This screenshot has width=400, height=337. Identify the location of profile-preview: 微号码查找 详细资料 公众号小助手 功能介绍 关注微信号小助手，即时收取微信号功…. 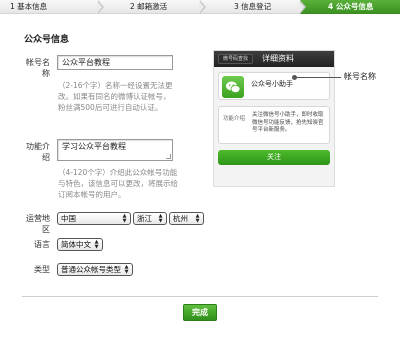
(274, 118).